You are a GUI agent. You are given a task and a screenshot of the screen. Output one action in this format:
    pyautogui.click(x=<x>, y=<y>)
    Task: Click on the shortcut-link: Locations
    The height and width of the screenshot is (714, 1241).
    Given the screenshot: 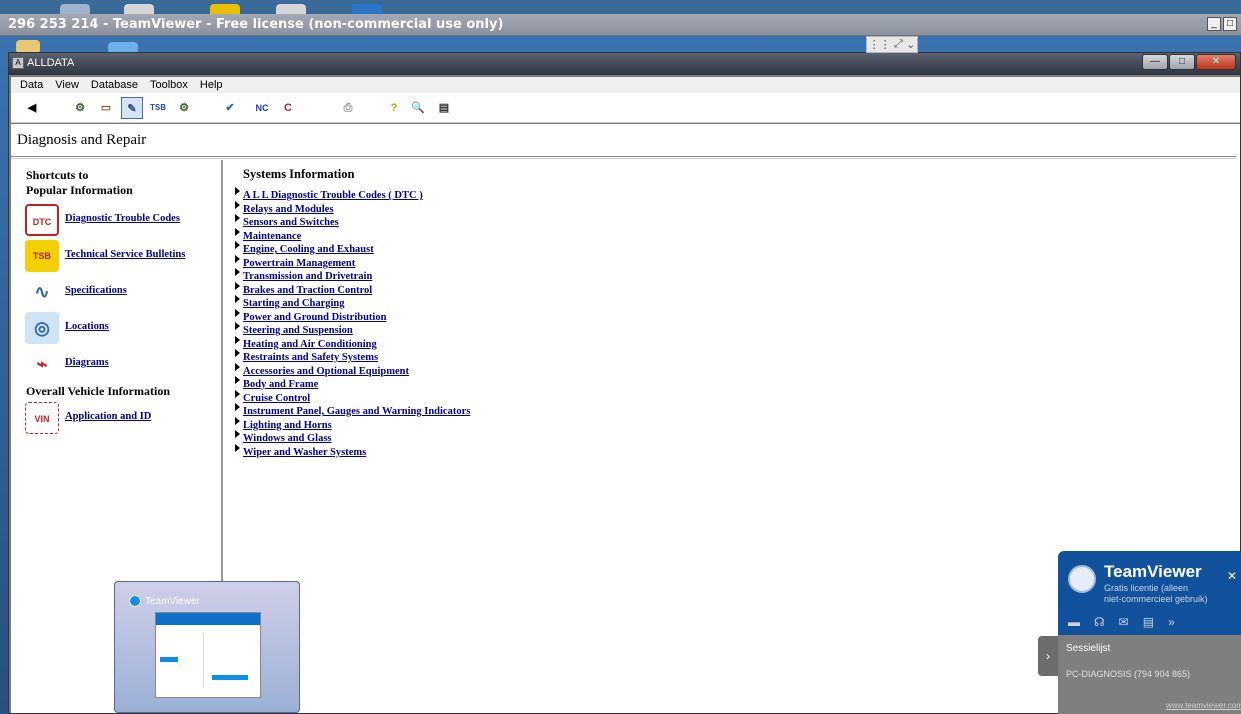 What is the action you would take?
    pyautogui.click(x=87, y=326)
    